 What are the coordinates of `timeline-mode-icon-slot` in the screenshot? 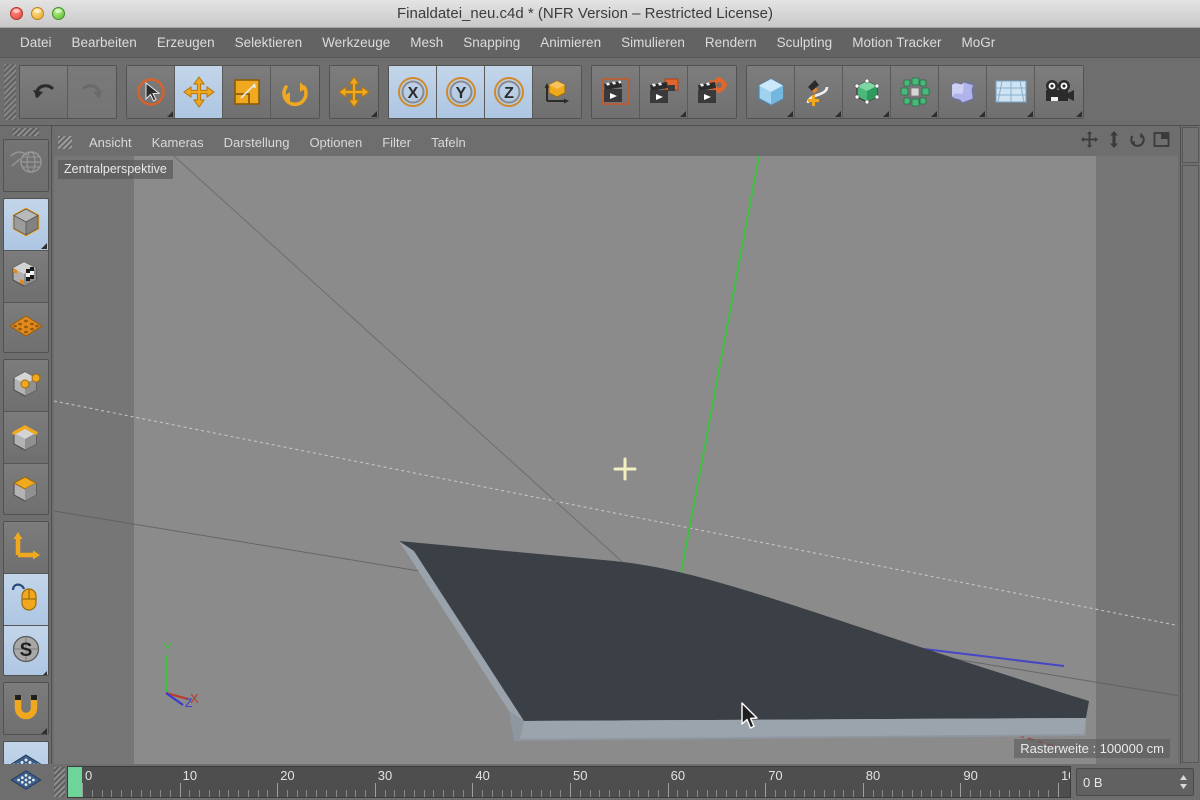 It's located at (26, 782).